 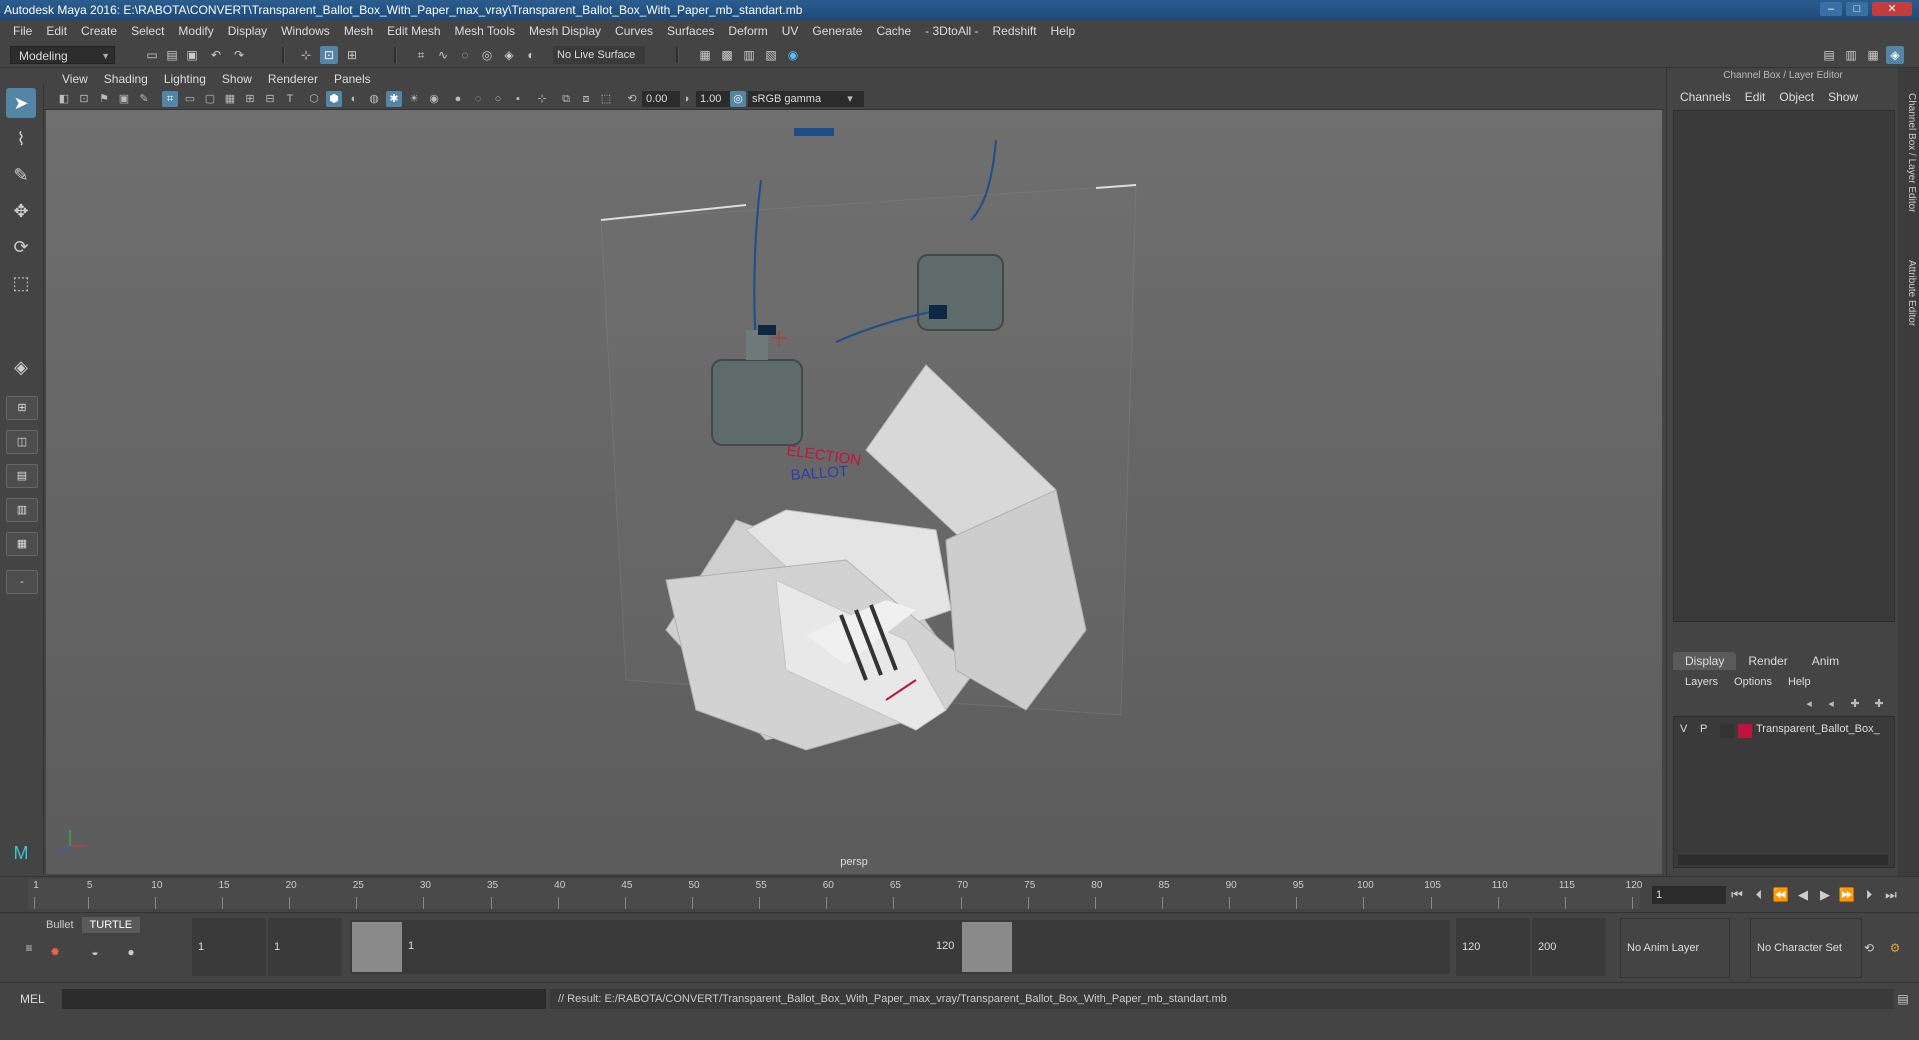 What do you see at coordinates (1903, 999) in the screenshot?
I see `script-editor-icon: ▤` at bounding box center [1903, 999].